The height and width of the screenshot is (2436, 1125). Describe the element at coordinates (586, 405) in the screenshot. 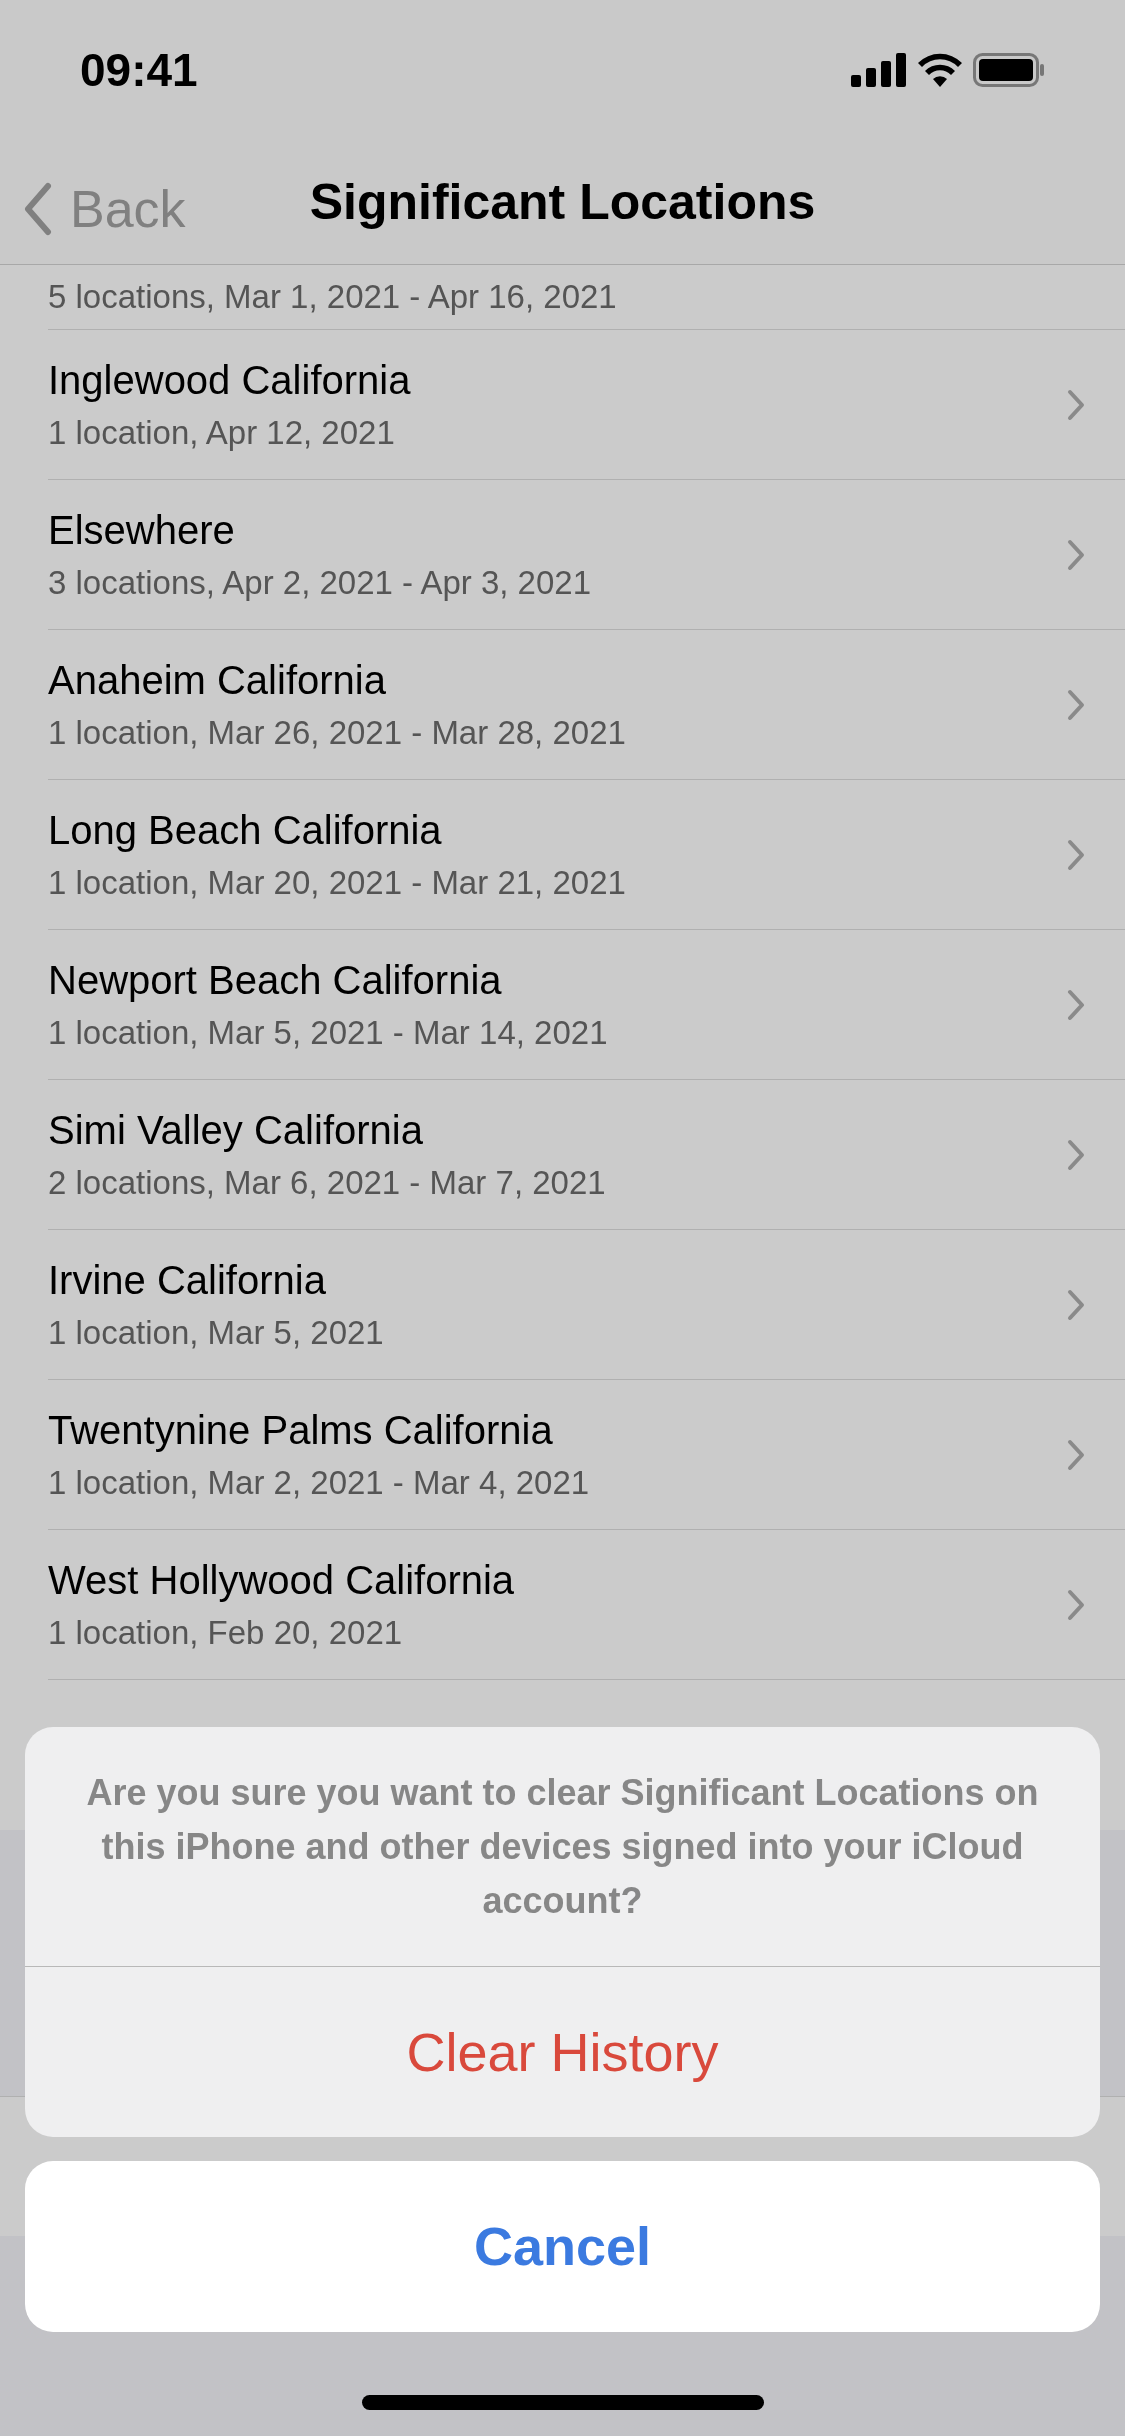

I see `location-row: Inglewood California 1 location, Apr 12, 2021` at that location.